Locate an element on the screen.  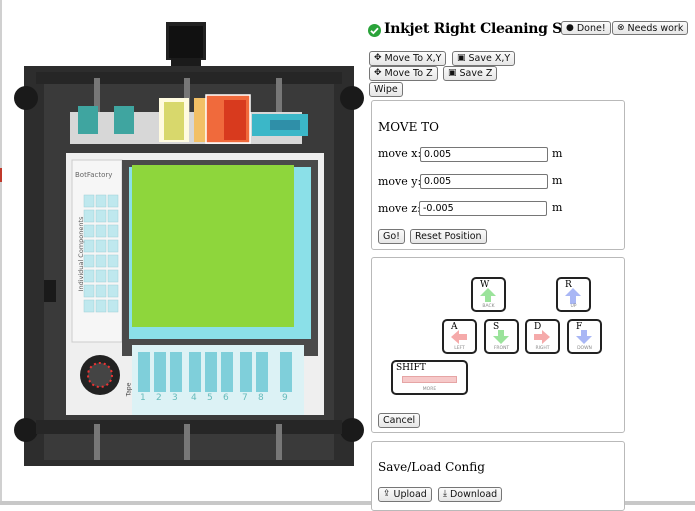
wipe-button: Wipe is located at coordinates (386, 89).